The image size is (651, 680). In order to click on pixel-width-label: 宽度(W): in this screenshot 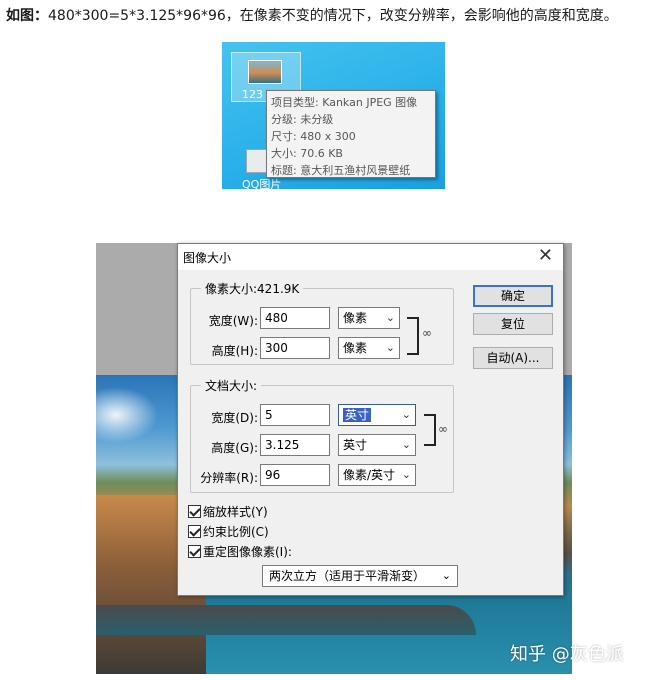, I will do `click(233, 321)`.